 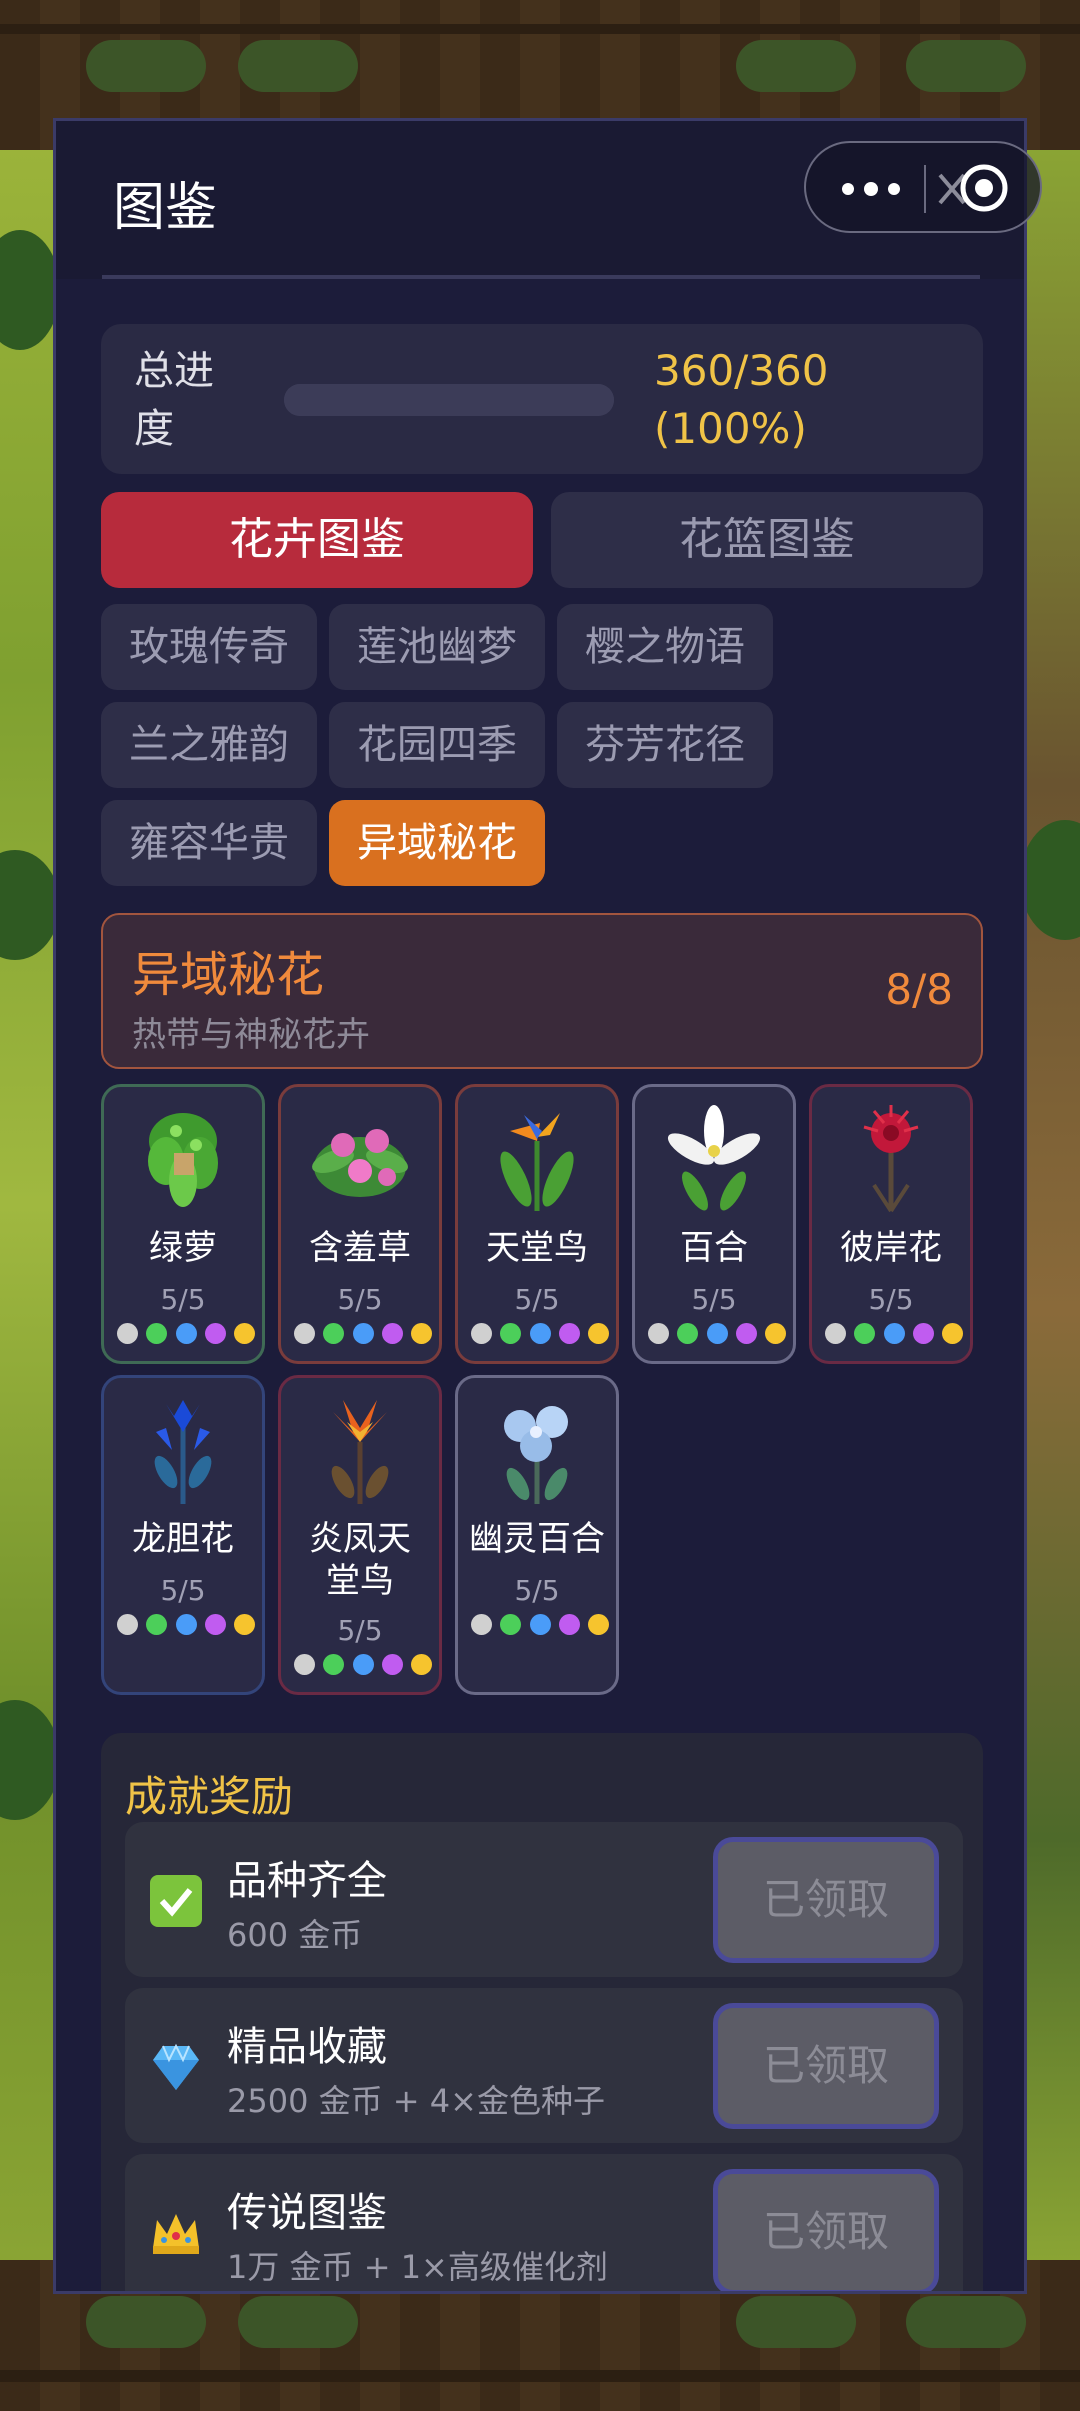 What do you see at coordinates (183, 1224) in the screenshot?
I see `flower-card-pothos: 绿萝 5/5` at bounding box center [183, 1224].